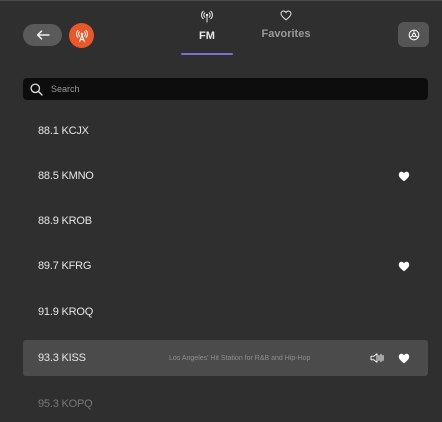 The height and width of the screenshot is (422, 442). I want to click on station-row: 88.9 KROB, so click(225, 221).